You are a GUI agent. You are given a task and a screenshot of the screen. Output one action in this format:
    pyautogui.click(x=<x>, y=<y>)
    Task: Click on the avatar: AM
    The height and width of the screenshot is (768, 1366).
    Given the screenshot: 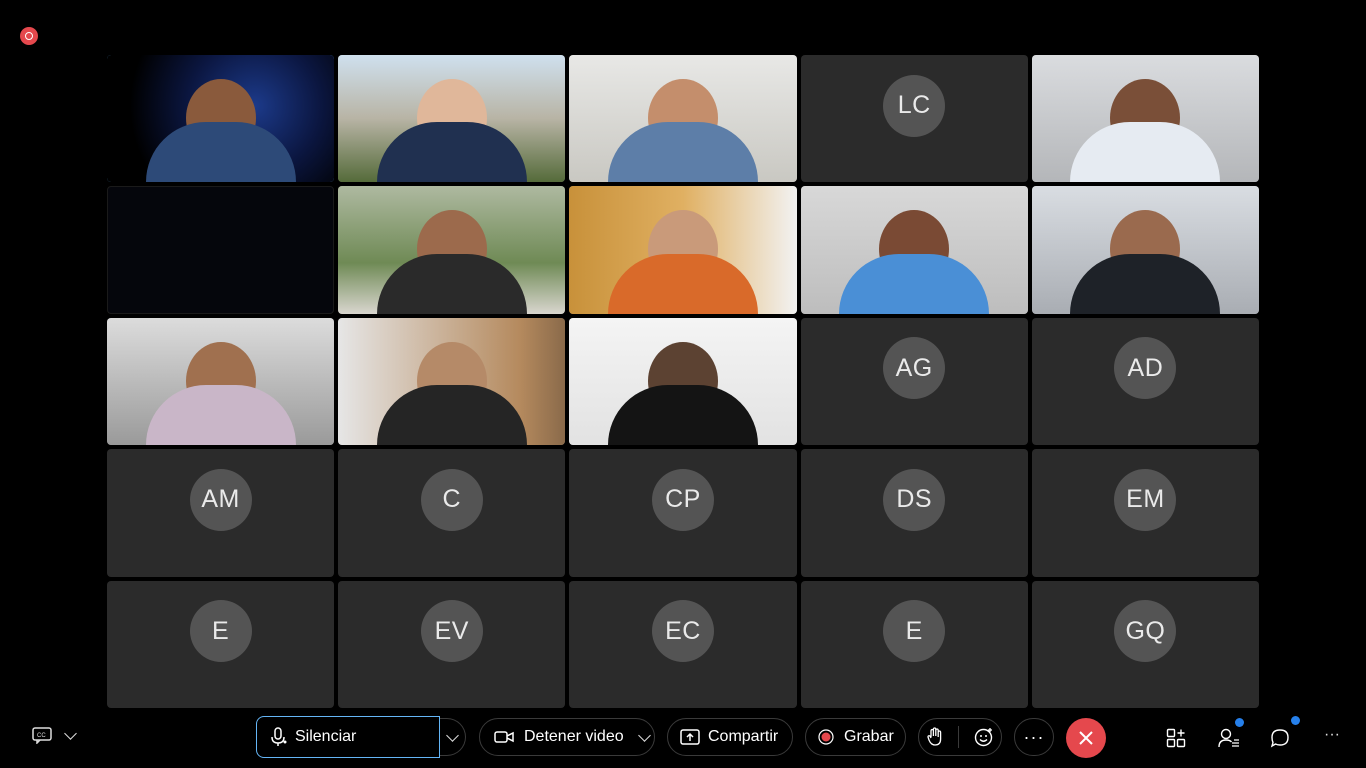 What is the action you would take?
    pyautogui.click(x=220, y=499)
    